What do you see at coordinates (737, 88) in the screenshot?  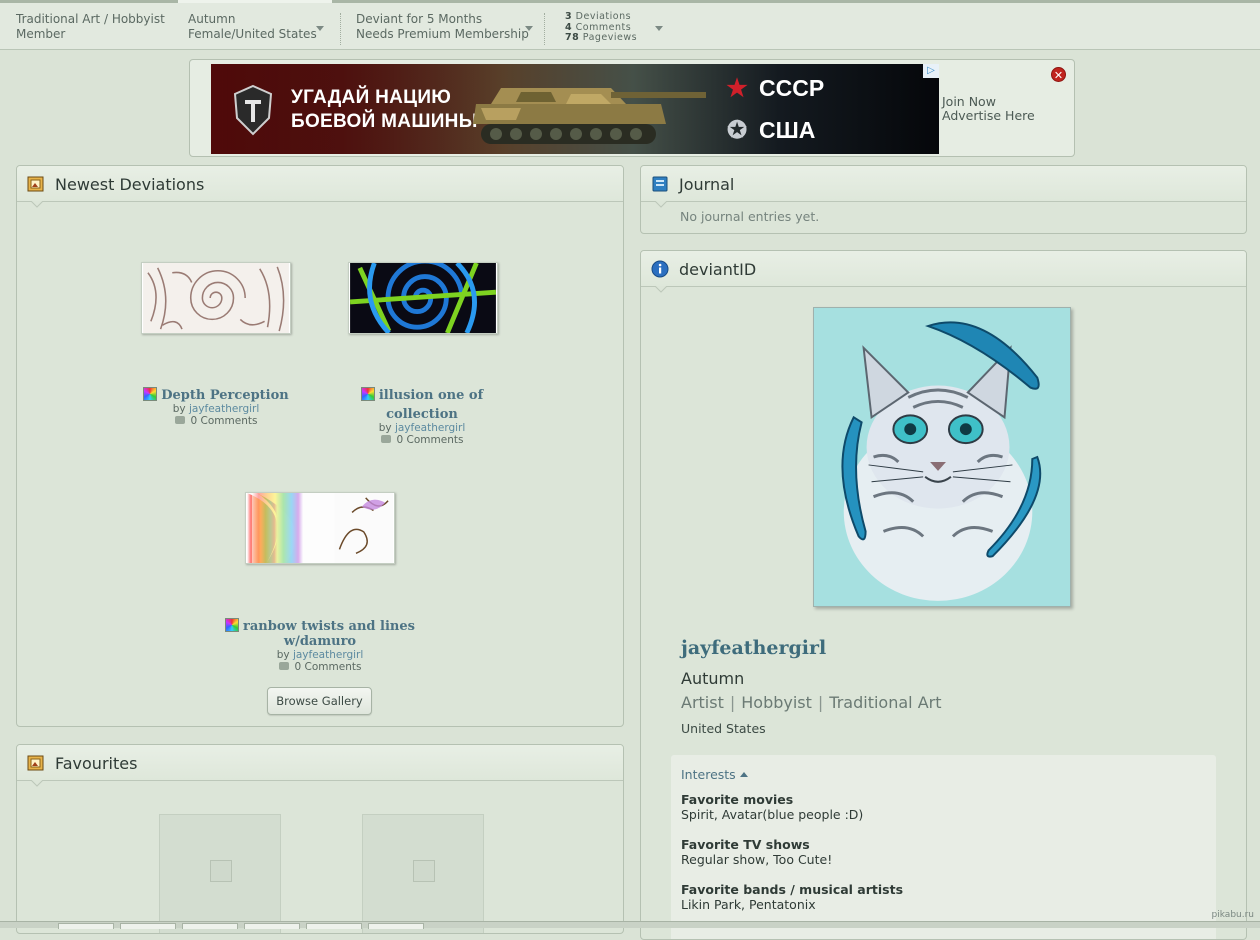 I see `star-icon: ★` at bounding box center [737, 88].